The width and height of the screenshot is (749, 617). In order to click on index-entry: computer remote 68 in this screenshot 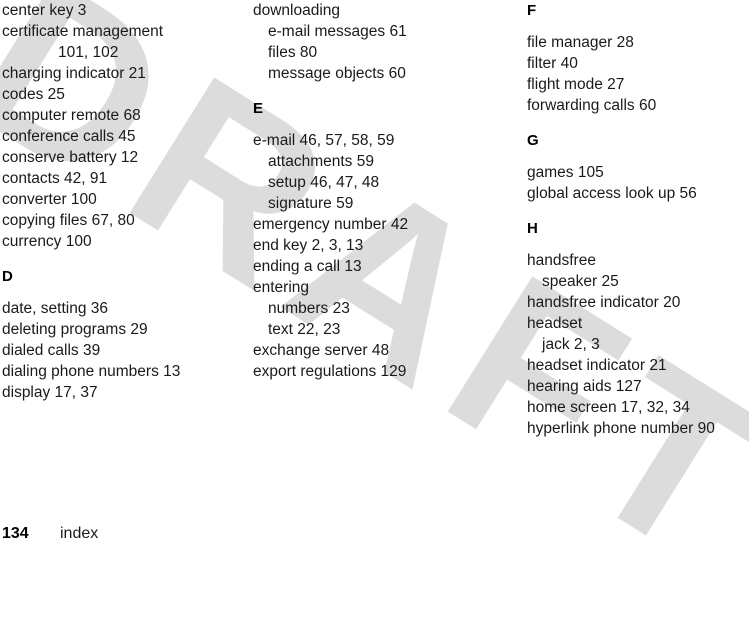, I will do `click(71, 115)`.